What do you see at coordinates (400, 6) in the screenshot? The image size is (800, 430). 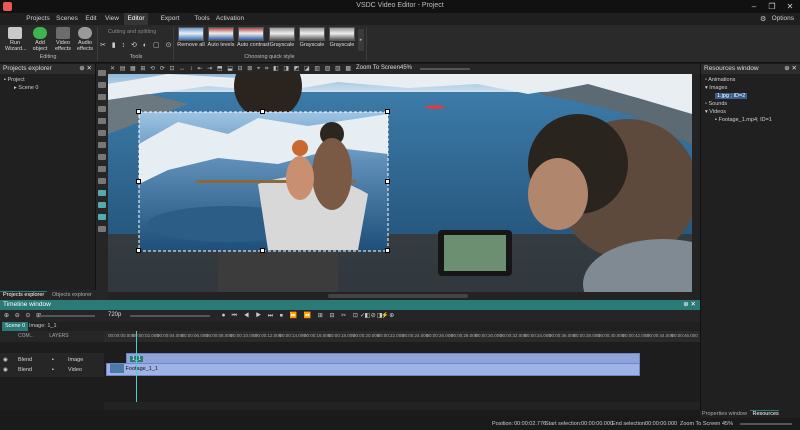 I see `title-bar: VSDC Video Editor - Project – ❐ ✕` at bounding box center [400, 6].